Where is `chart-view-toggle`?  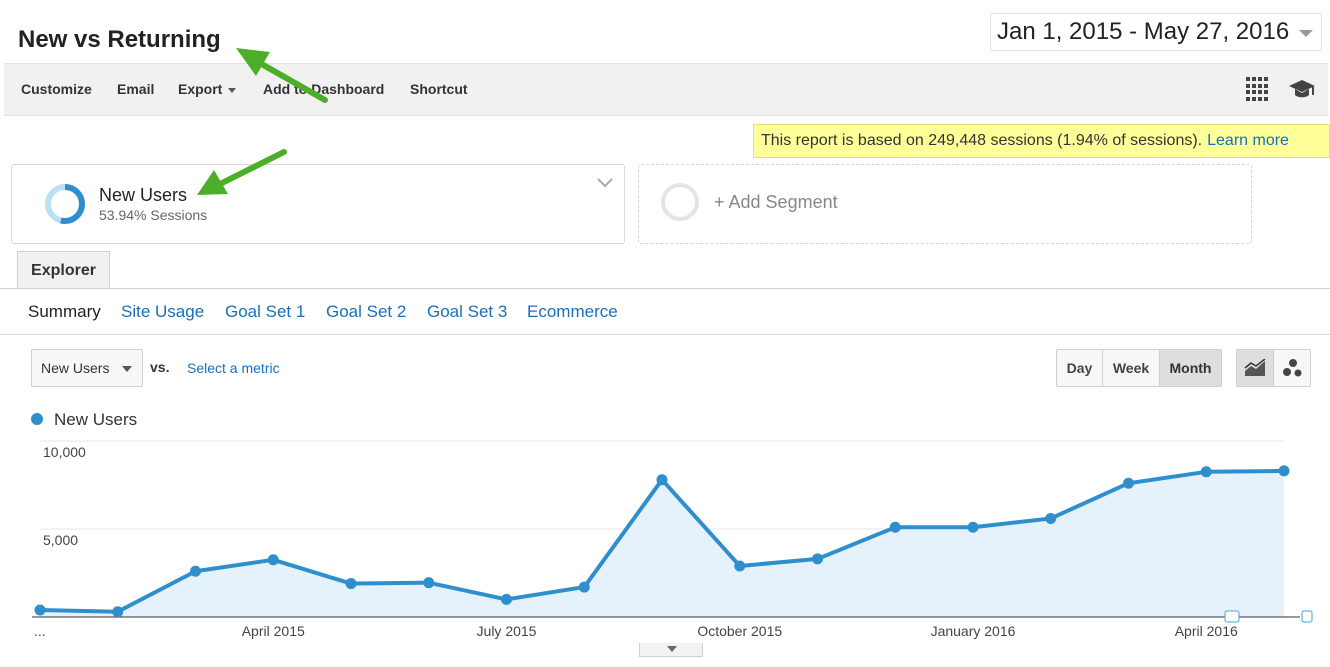 chart-view-toggle is located at coordinates (1273, 368).